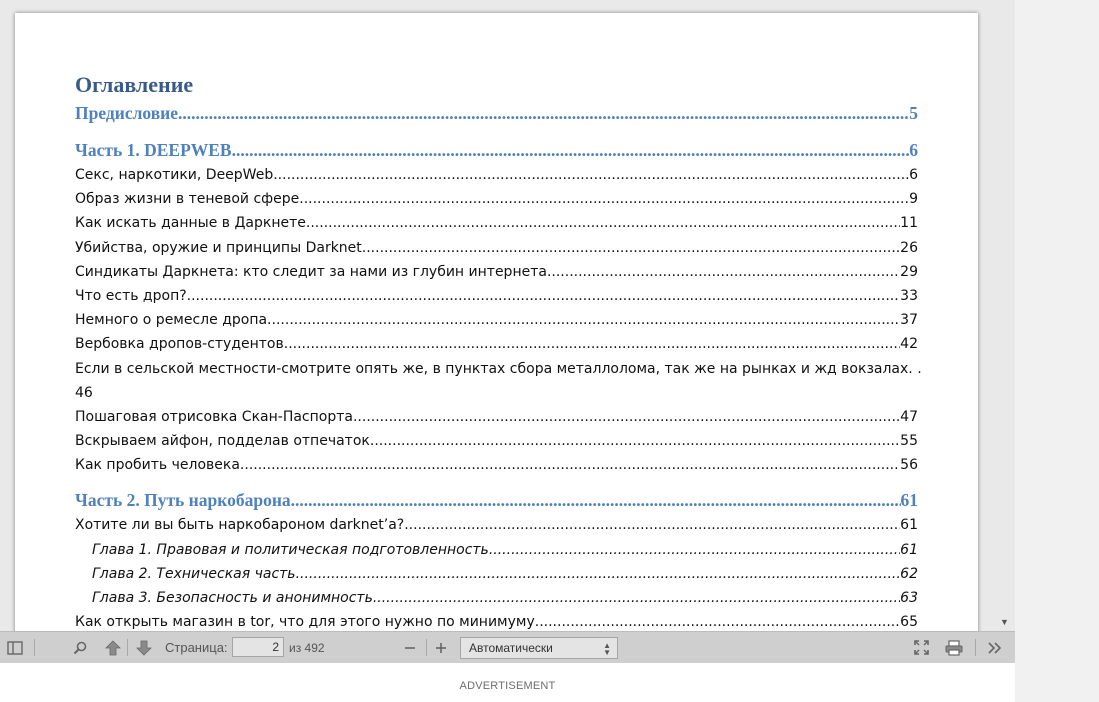 The height and width of the screenshot is (702, 1099). I want to click on plus-icon, so click(441, 647).